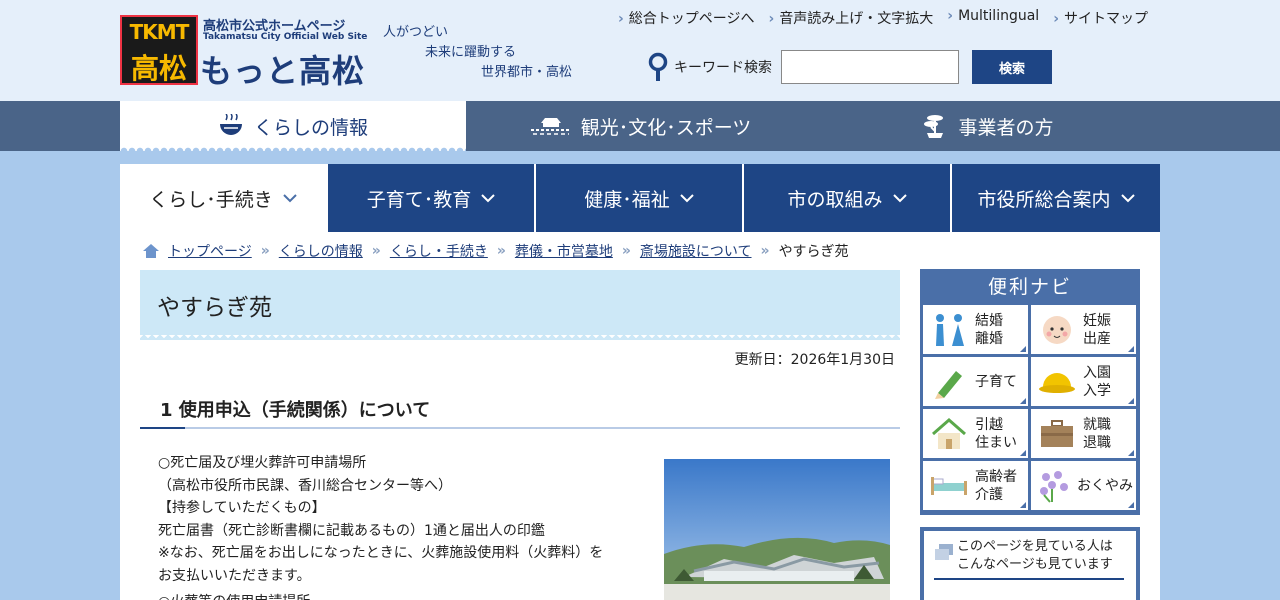  What do you see at coordinates (310, 127) in the screenshot?
I see `category-living-label: くらしの情報` at bounding box center [310, 127].